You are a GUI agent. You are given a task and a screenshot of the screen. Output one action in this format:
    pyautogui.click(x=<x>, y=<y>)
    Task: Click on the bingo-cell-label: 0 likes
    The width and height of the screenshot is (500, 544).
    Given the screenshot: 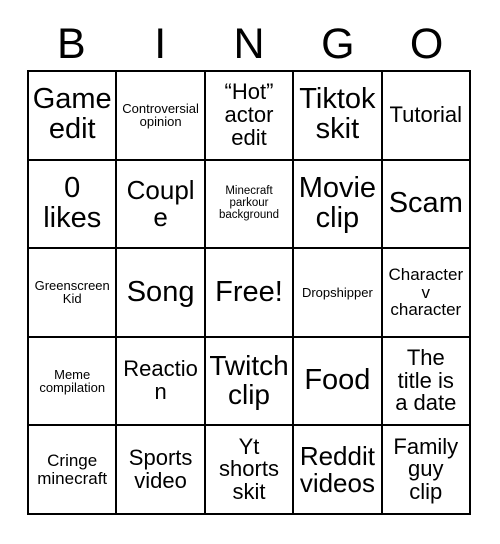 What is the action you would take?
    pyautogui.click(x=72, y=203)
    